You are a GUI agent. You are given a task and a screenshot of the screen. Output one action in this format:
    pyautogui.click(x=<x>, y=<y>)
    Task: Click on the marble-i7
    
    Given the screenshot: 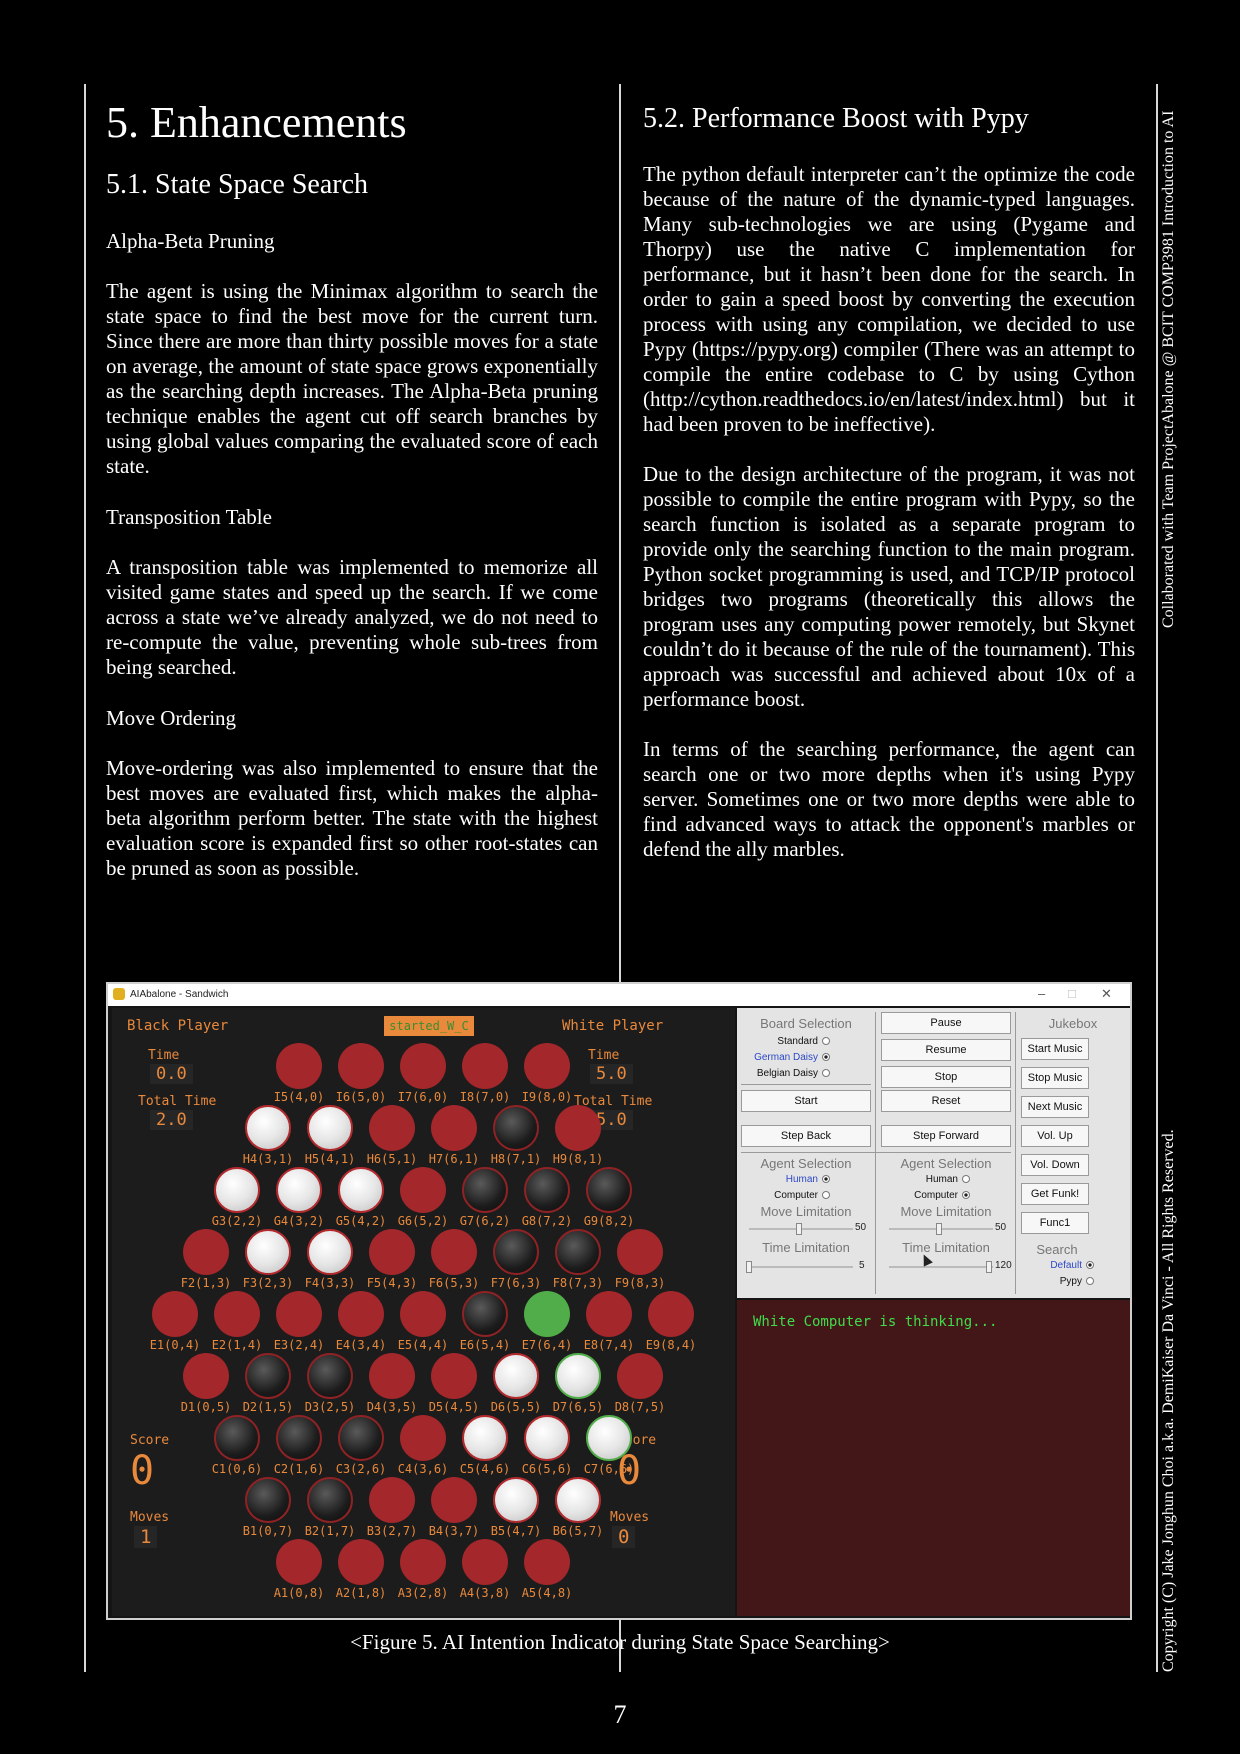 What is the action you would take?
    pyautogui.click(x=423, y=1066)
    